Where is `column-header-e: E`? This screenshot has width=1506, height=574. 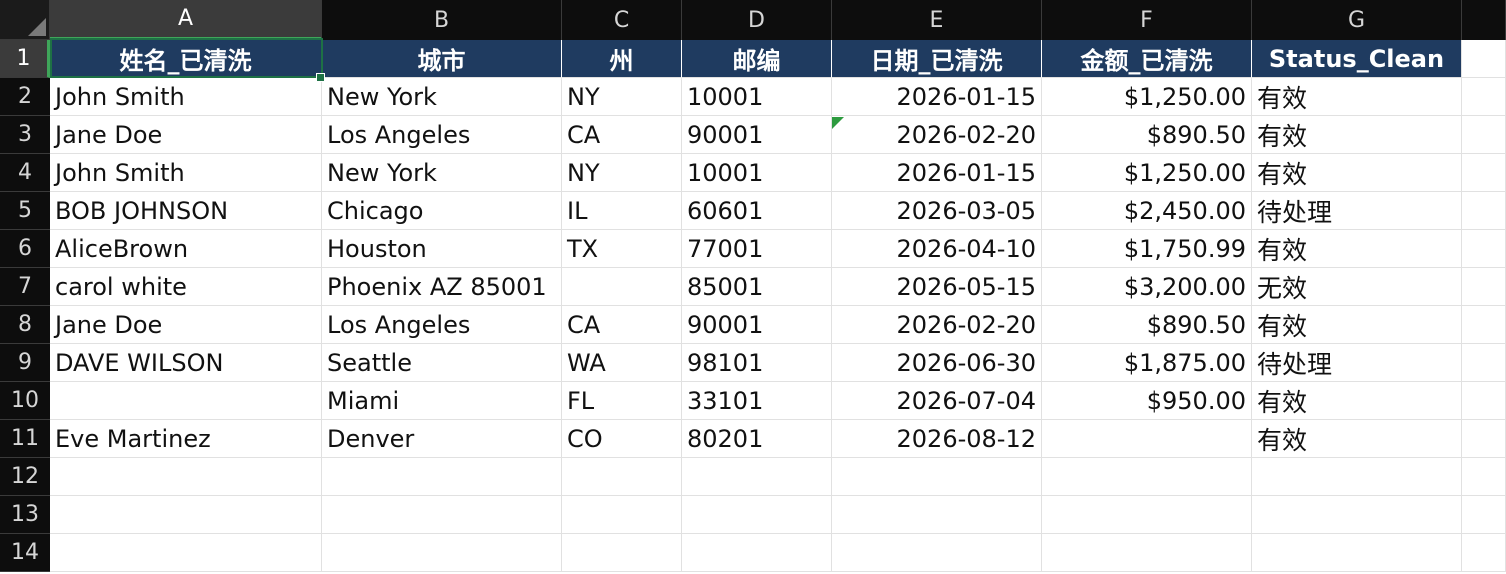 column-header-e: E is located at coordinates (937, 20).